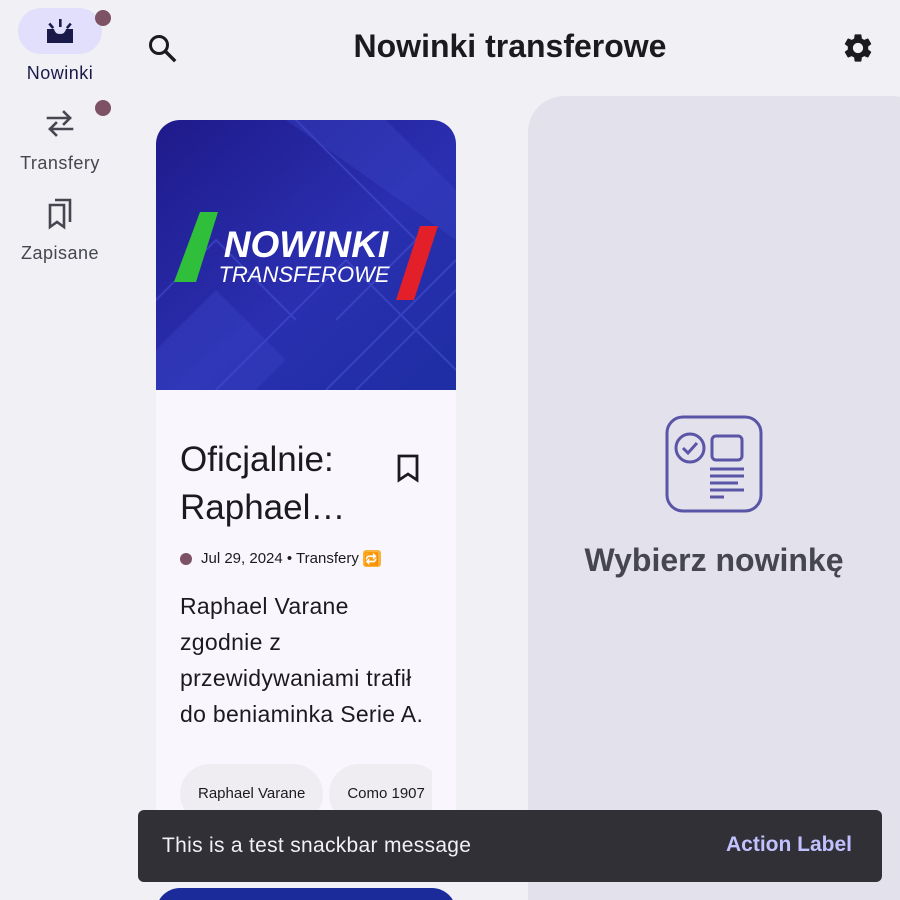 Image resolution: width=900 pixels, height=900 pixels. What do you see at coordinates (60, 163) in the screenshot?
I see `nav-label: Transfery` at bounding box center [60, 163].